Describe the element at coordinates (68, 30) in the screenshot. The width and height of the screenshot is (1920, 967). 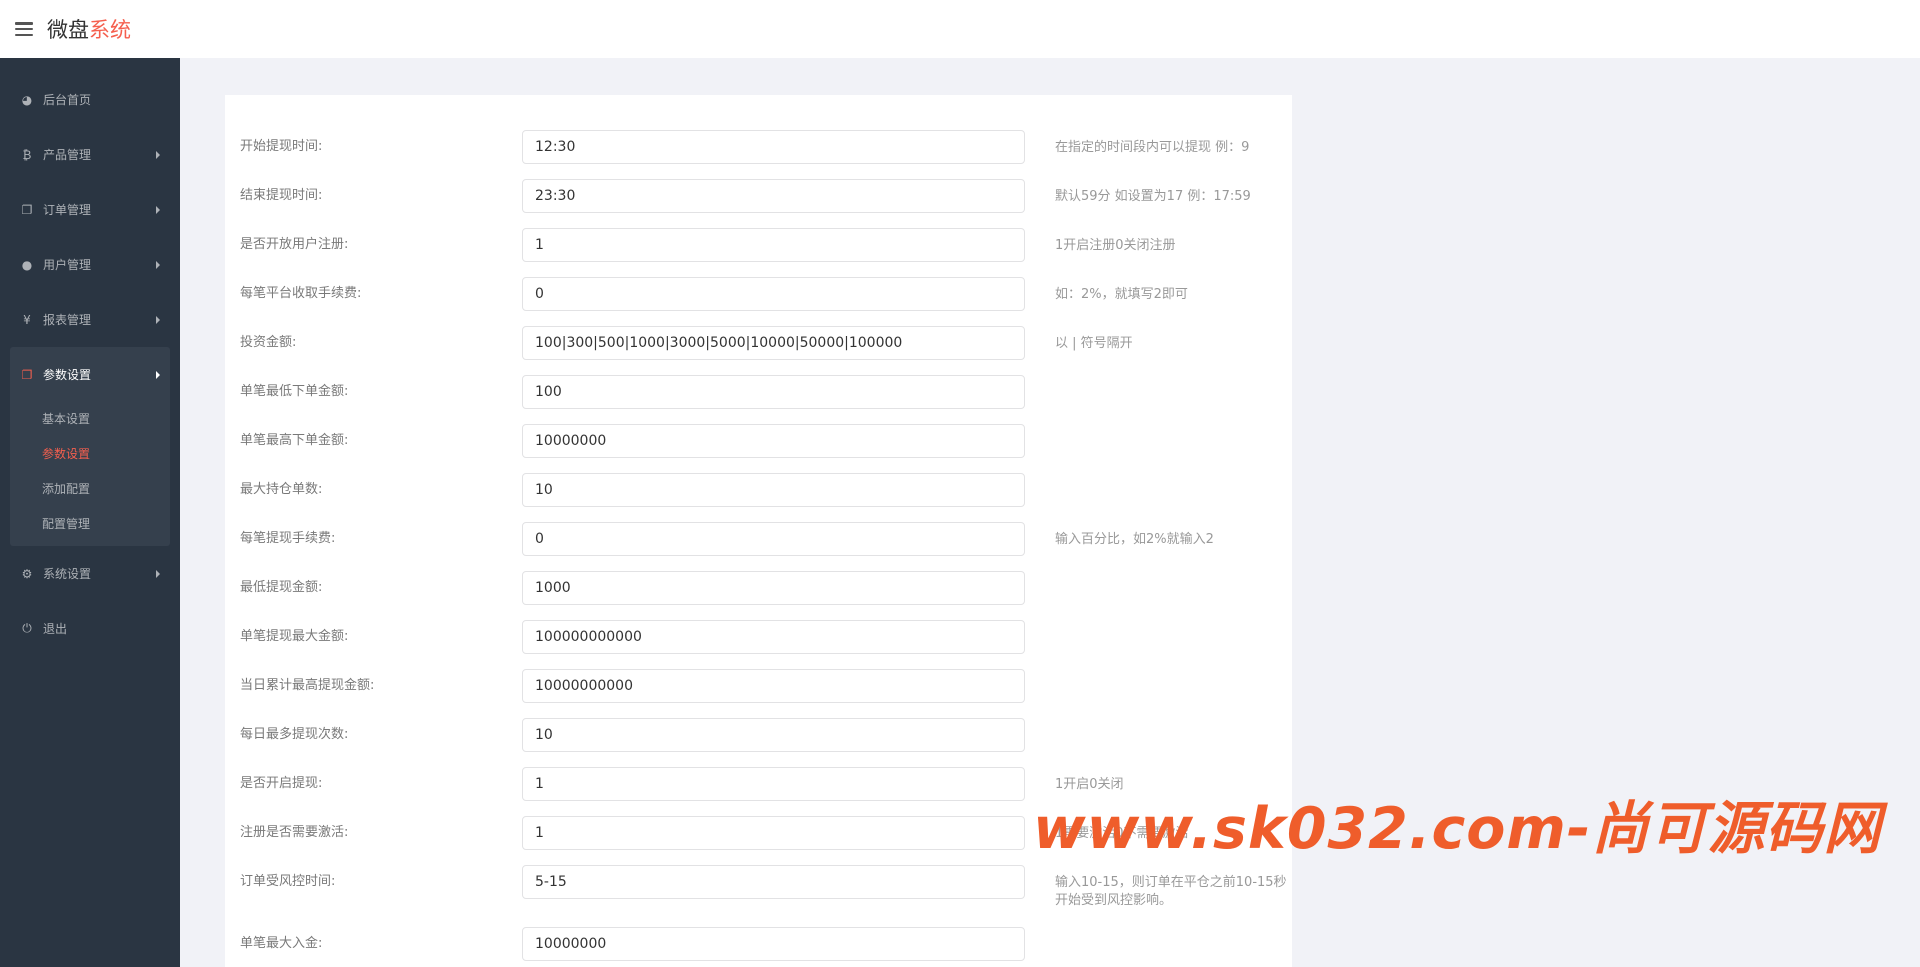
I see `brand-main-text: 微盘` at that location.